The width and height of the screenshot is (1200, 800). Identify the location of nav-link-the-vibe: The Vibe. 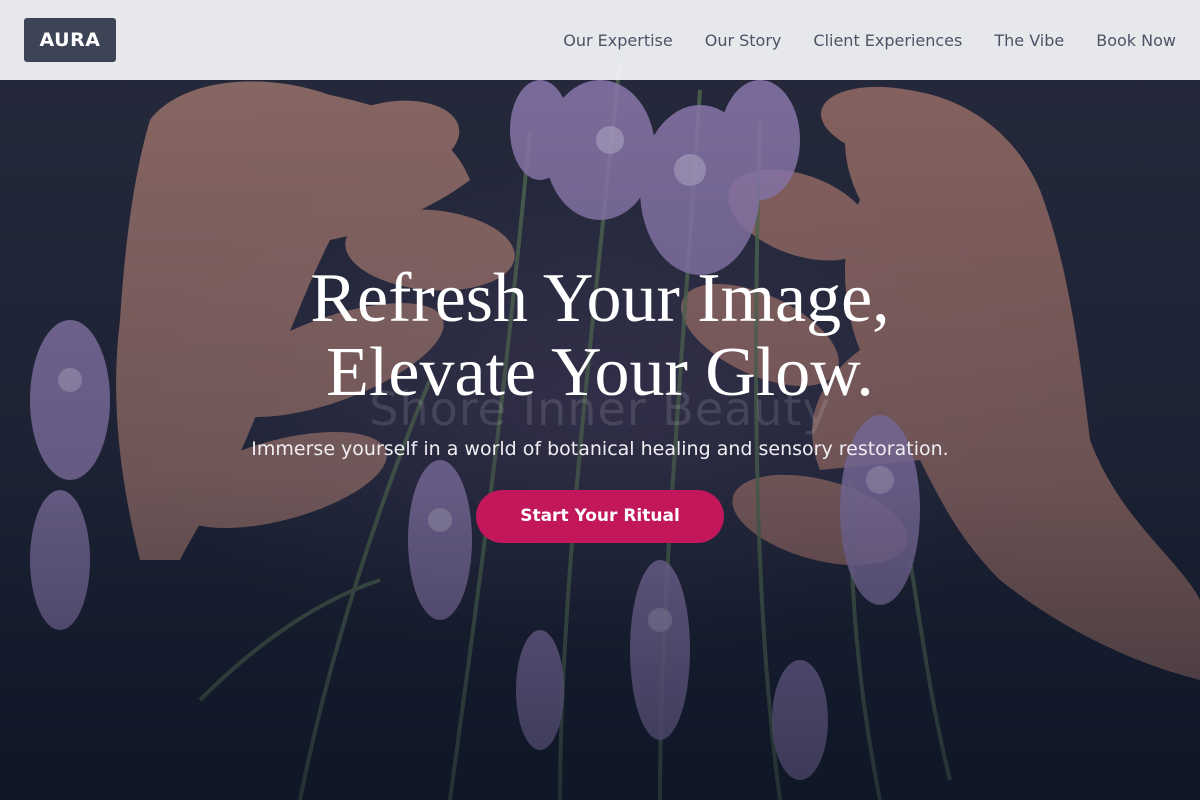
(1029, 40).